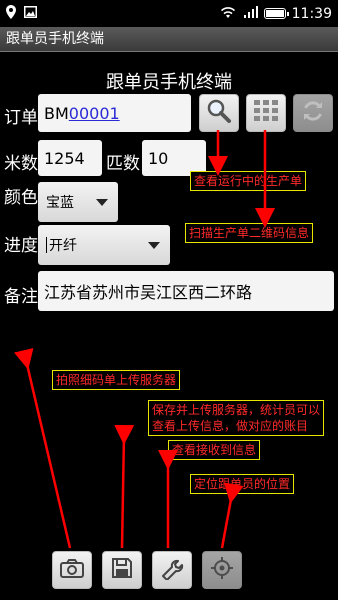  I want to click on location-icon, so click(222, 570).